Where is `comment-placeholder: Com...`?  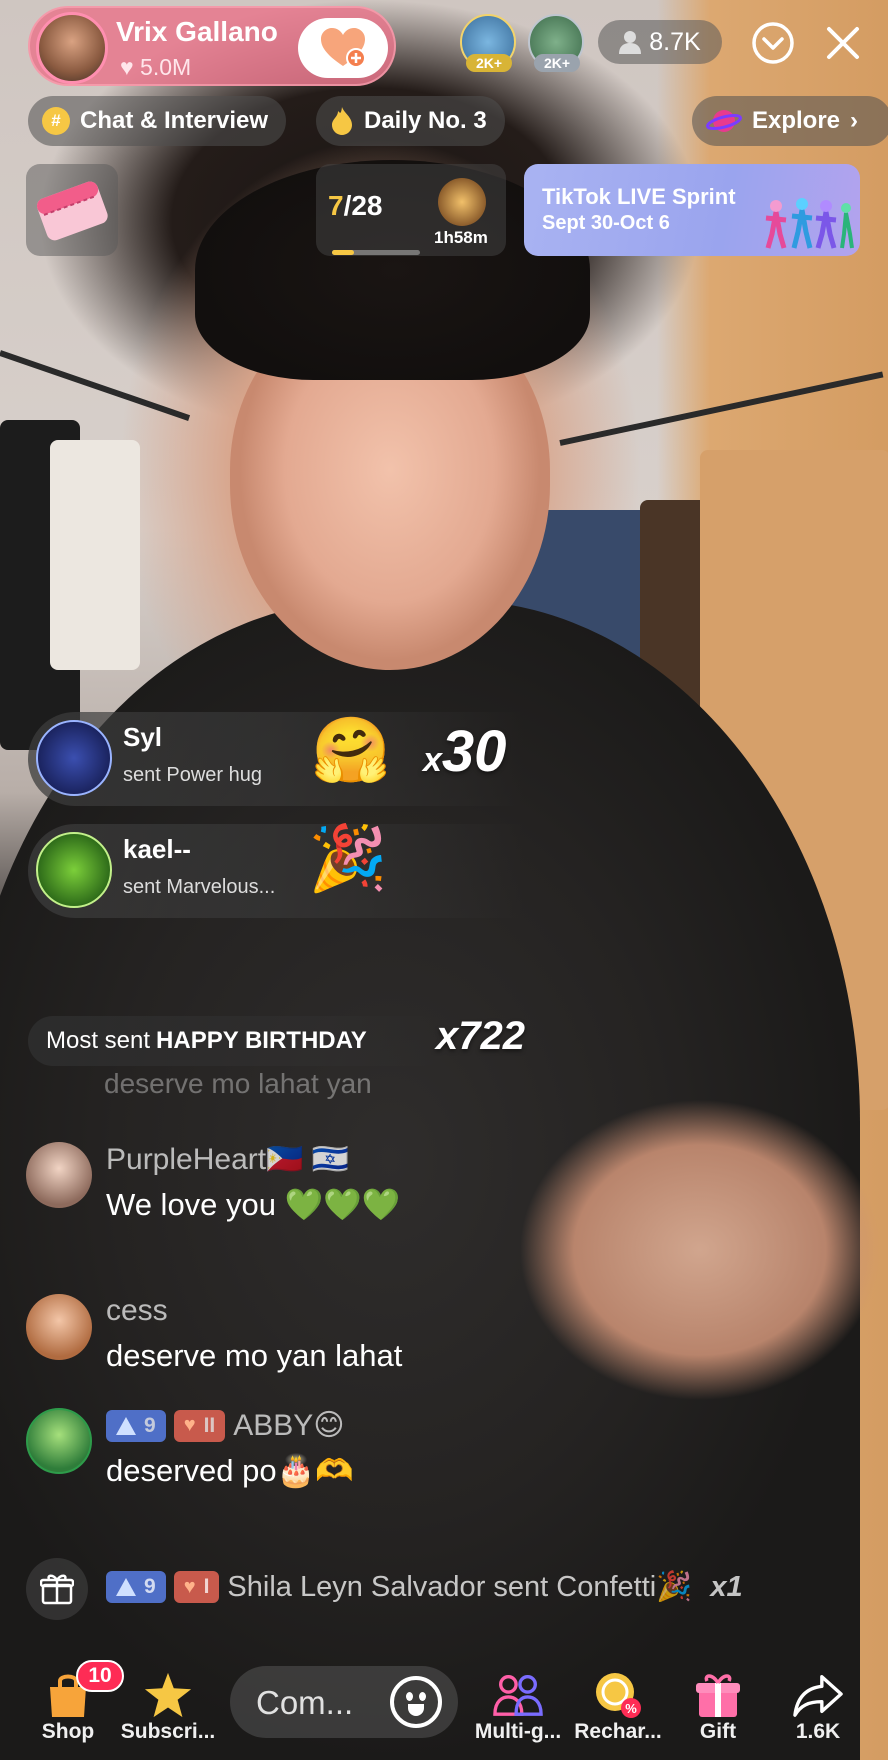 comment-placeholder: Com... is located at coordinates (305, 1702).